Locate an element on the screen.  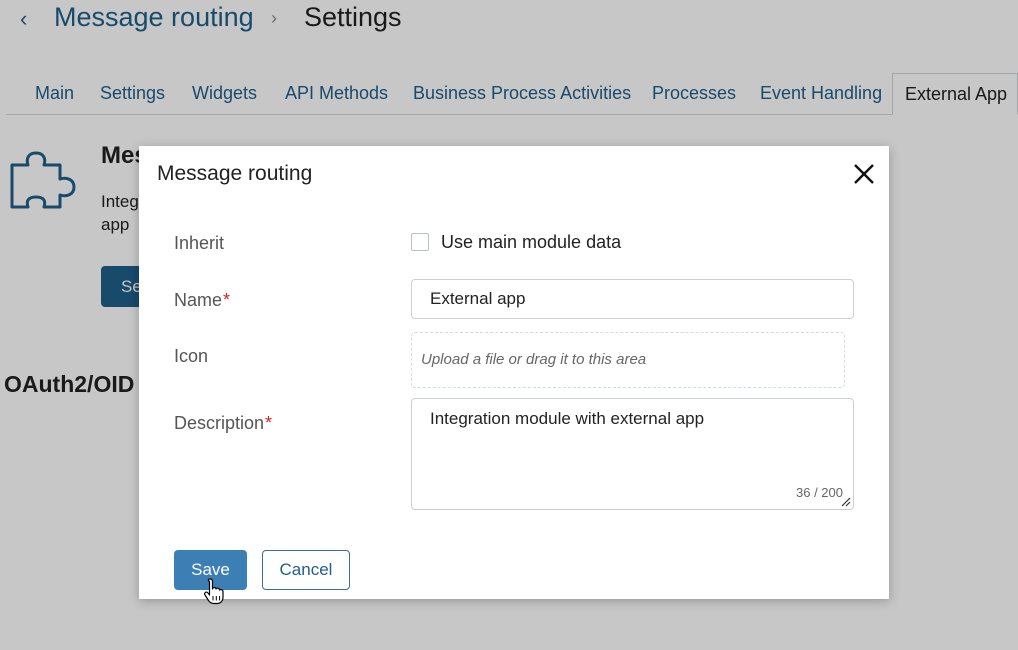
use-main-module-label: Use main module data is located at coordinates (531, 242).